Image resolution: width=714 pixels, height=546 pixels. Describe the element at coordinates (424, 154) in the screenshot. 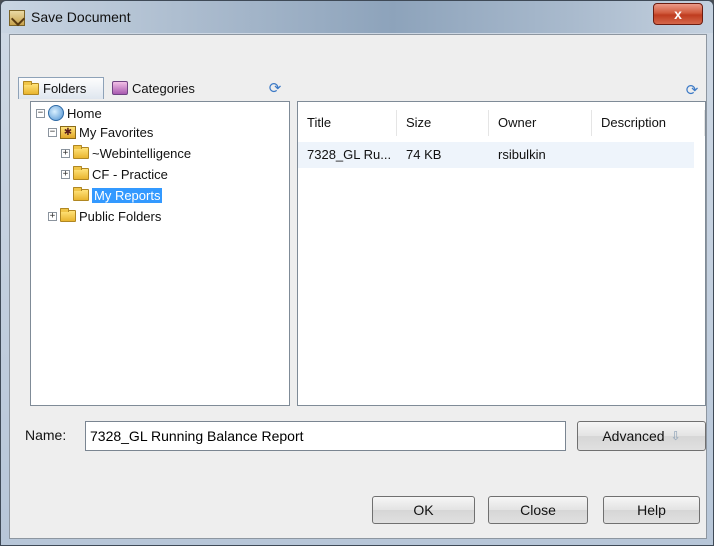

I see `cell-size: 74 KB` at that location.